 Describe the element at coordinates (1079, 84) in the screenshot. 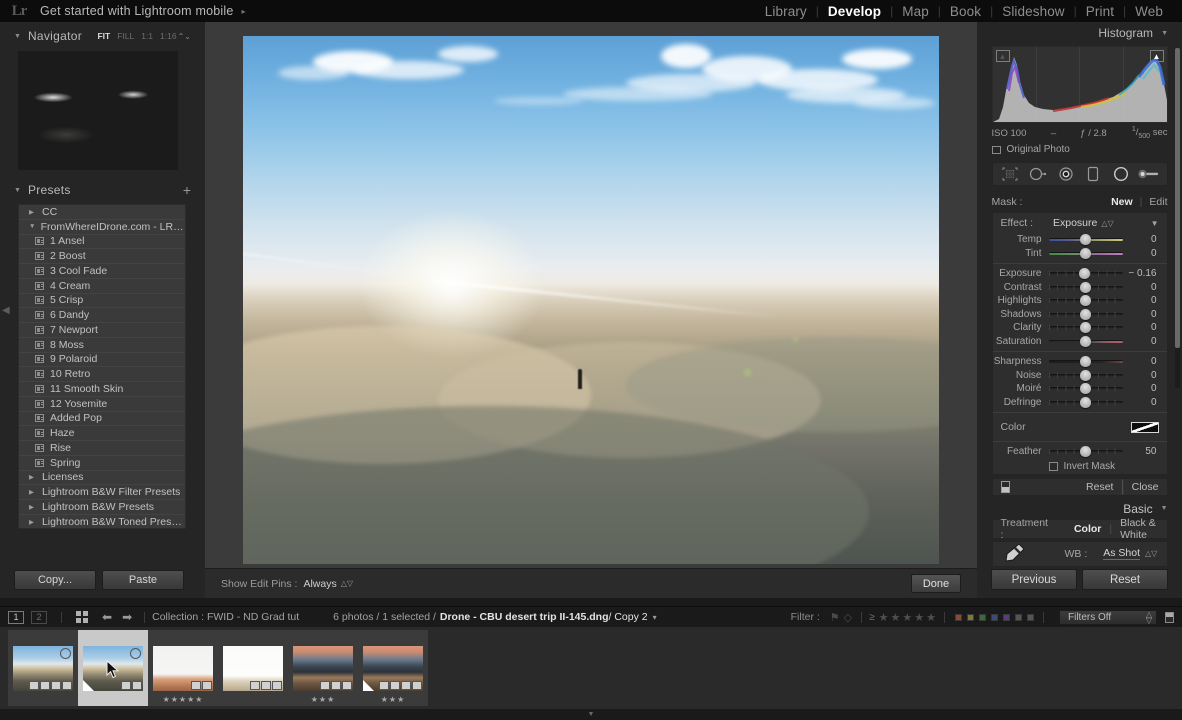

I see `histogram: ▲ ▲` at that location.